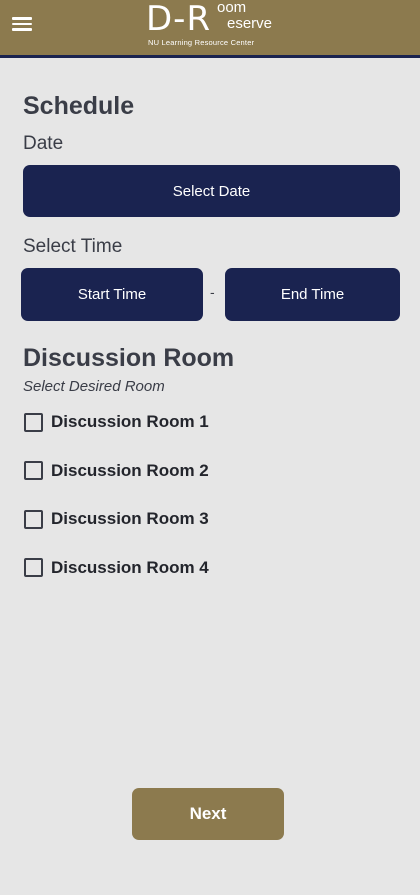 This screenshot has width=420, height=895. I want to click on end-time-button: End Time, so click(312, 294).